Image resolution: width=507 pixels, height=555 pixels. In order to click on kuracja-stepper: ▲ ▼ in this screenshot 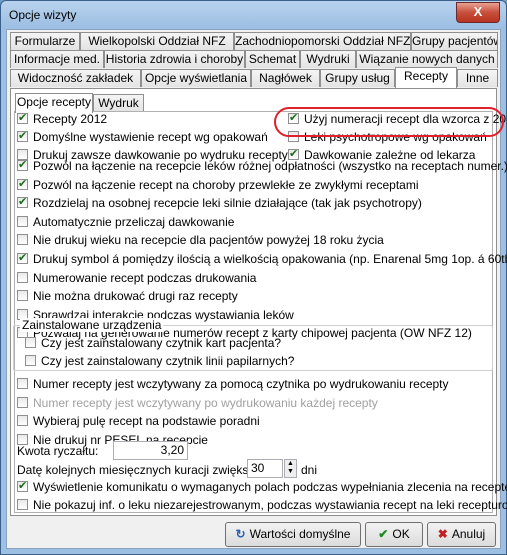, I will do `click(290, 468)`.